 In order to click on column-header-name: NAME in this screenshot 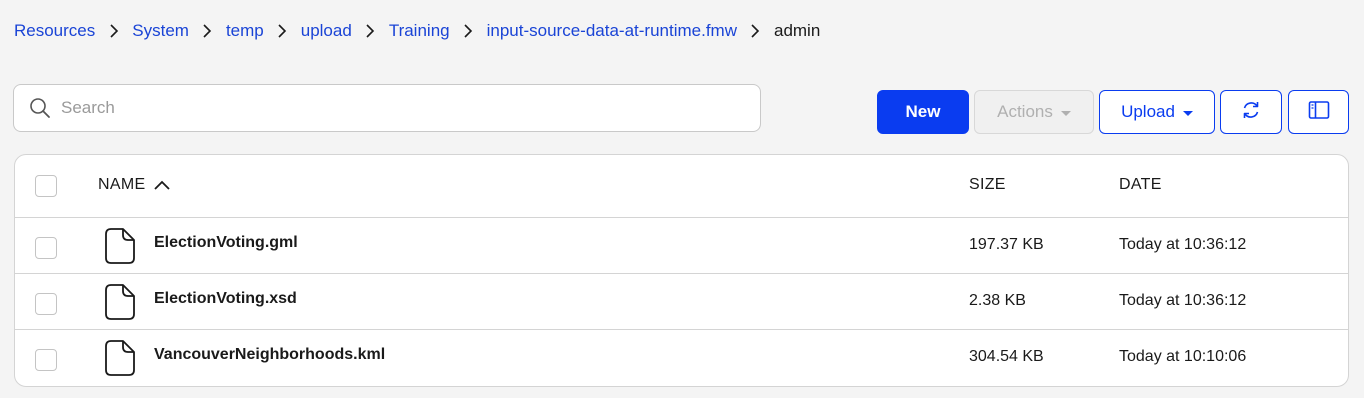, I will do `click(134, 185)`.